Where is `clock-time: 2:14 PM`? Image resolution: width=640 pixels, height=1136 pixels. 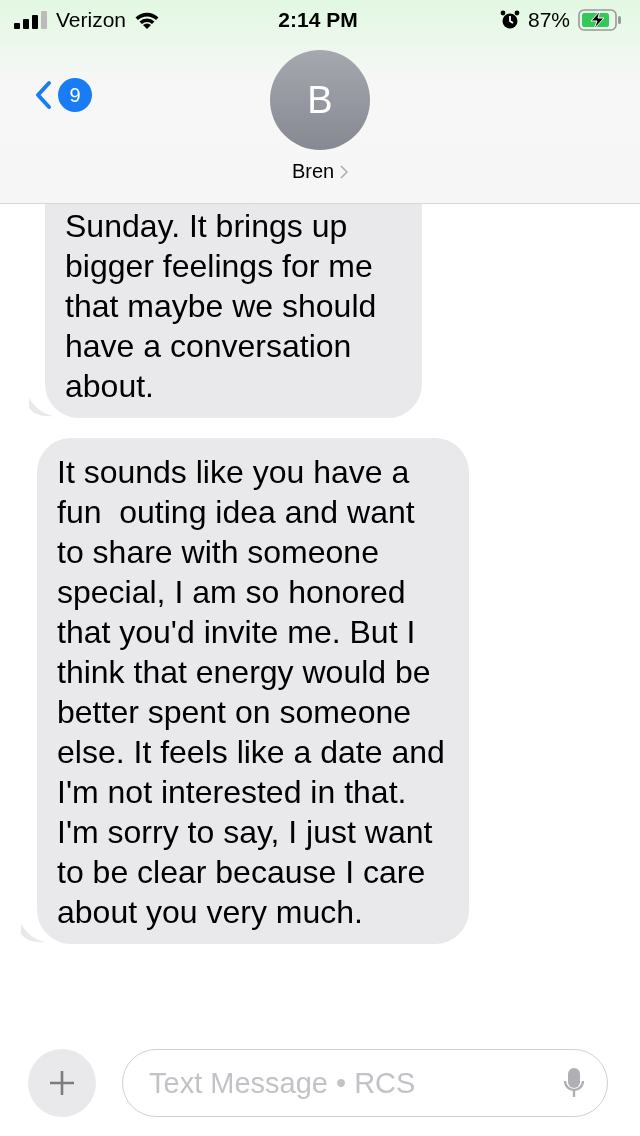 clock-time: 2:14 PM is located at coordinates (318, 20).